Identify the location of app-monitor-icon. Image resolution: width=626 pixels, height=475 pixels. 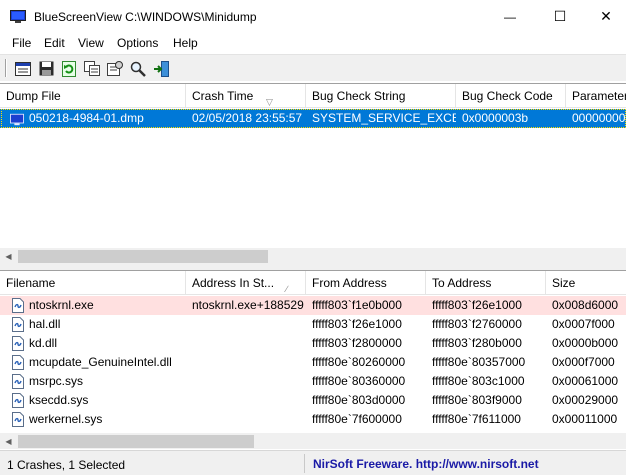
(18, 16).